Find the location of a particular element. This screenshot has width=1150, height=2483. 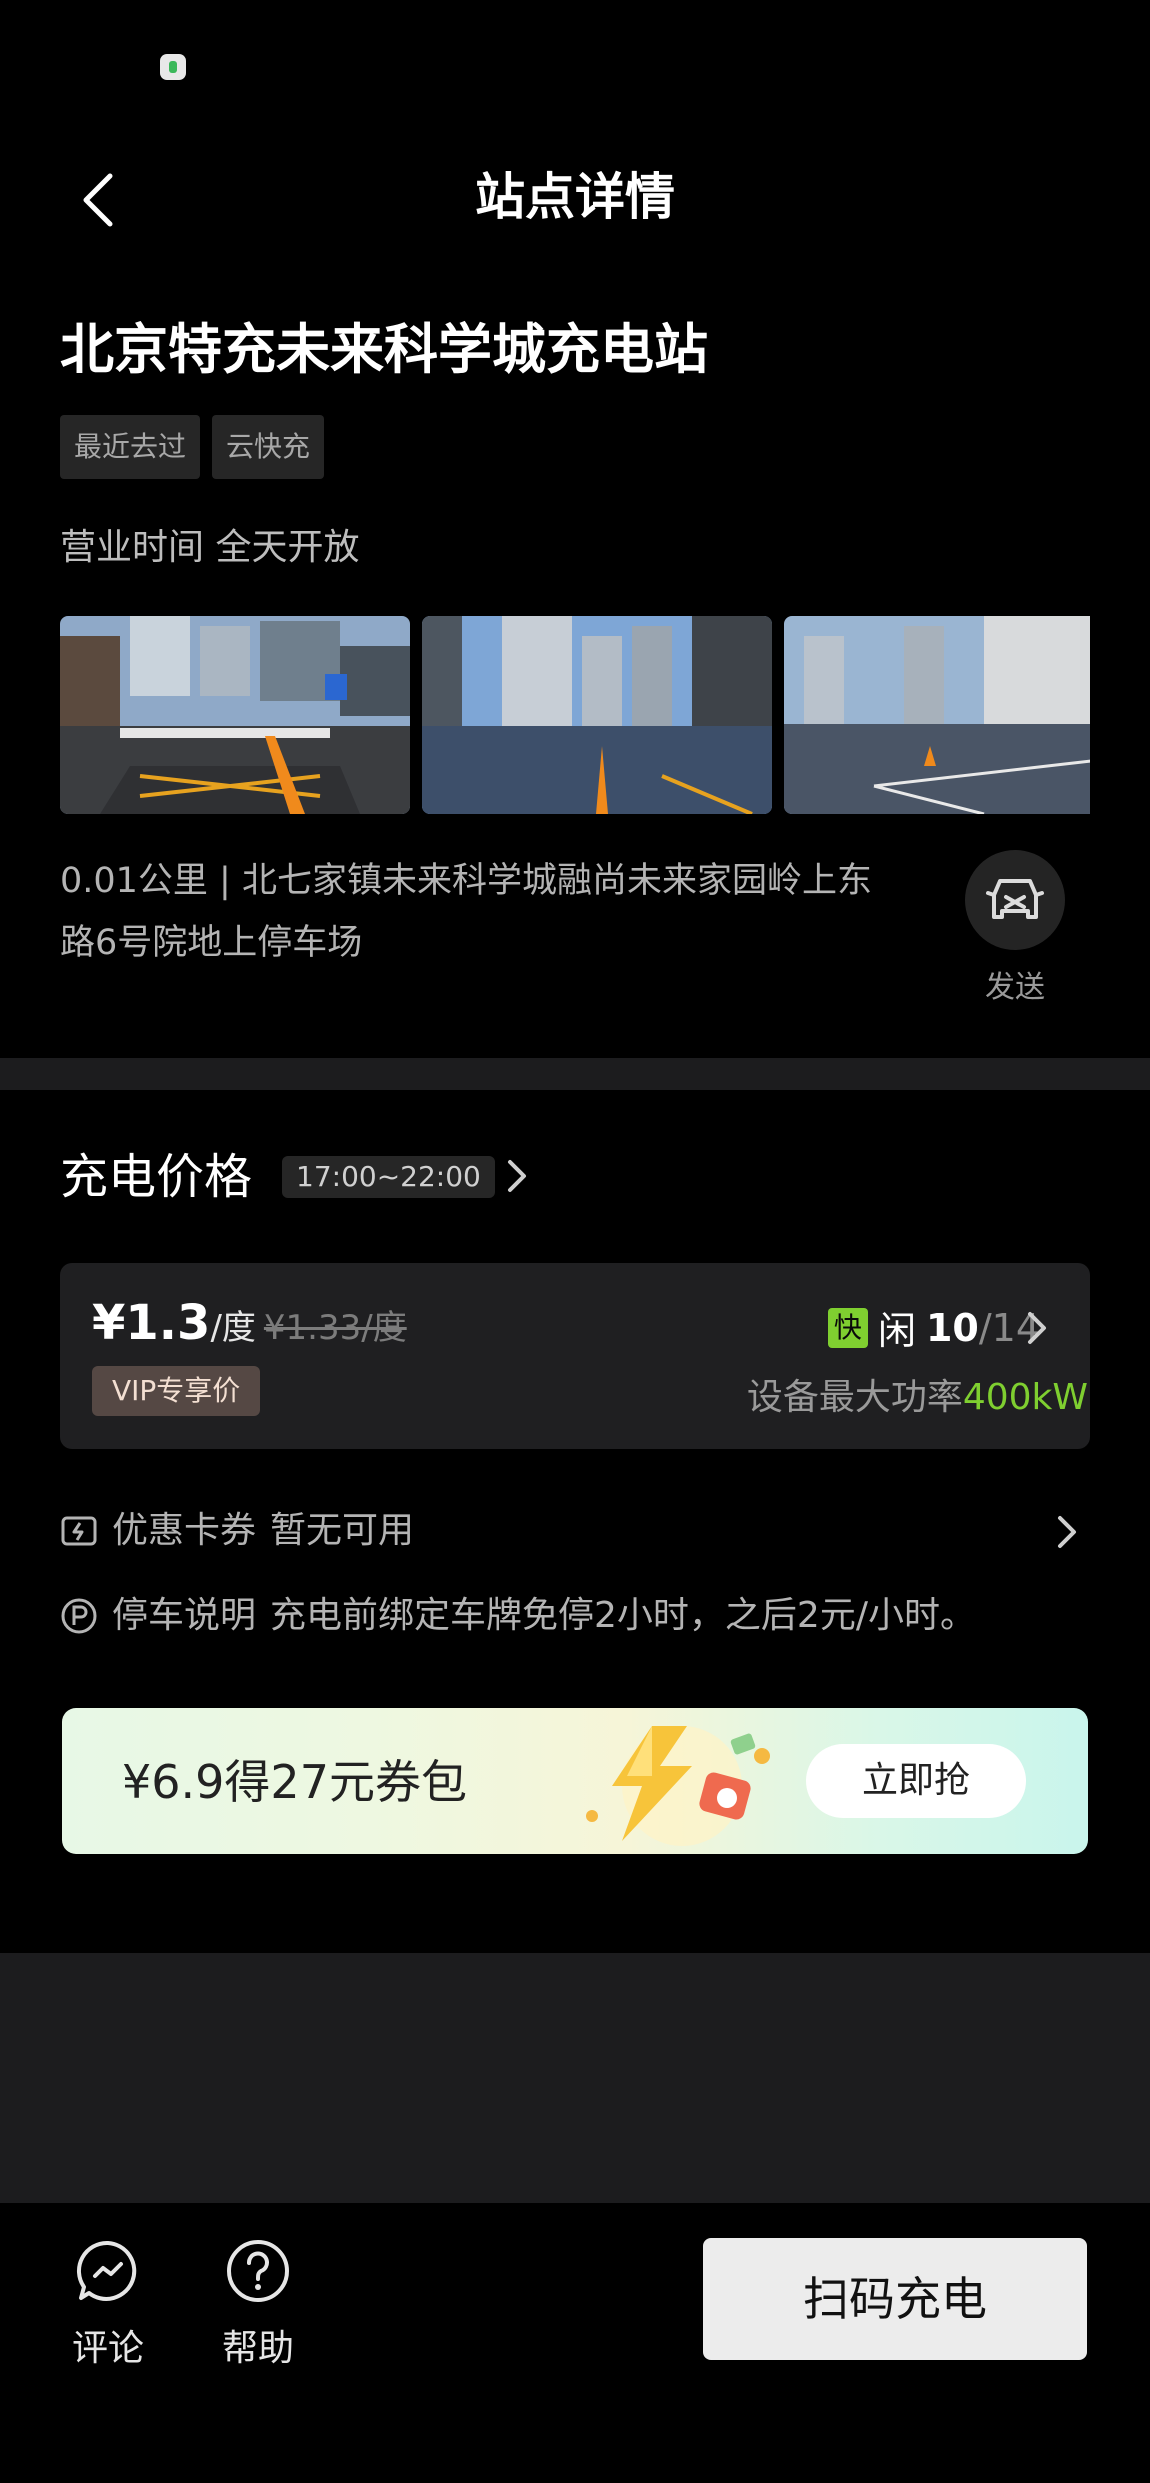

send-label: 发送 is located at coordinates (1015, 987).